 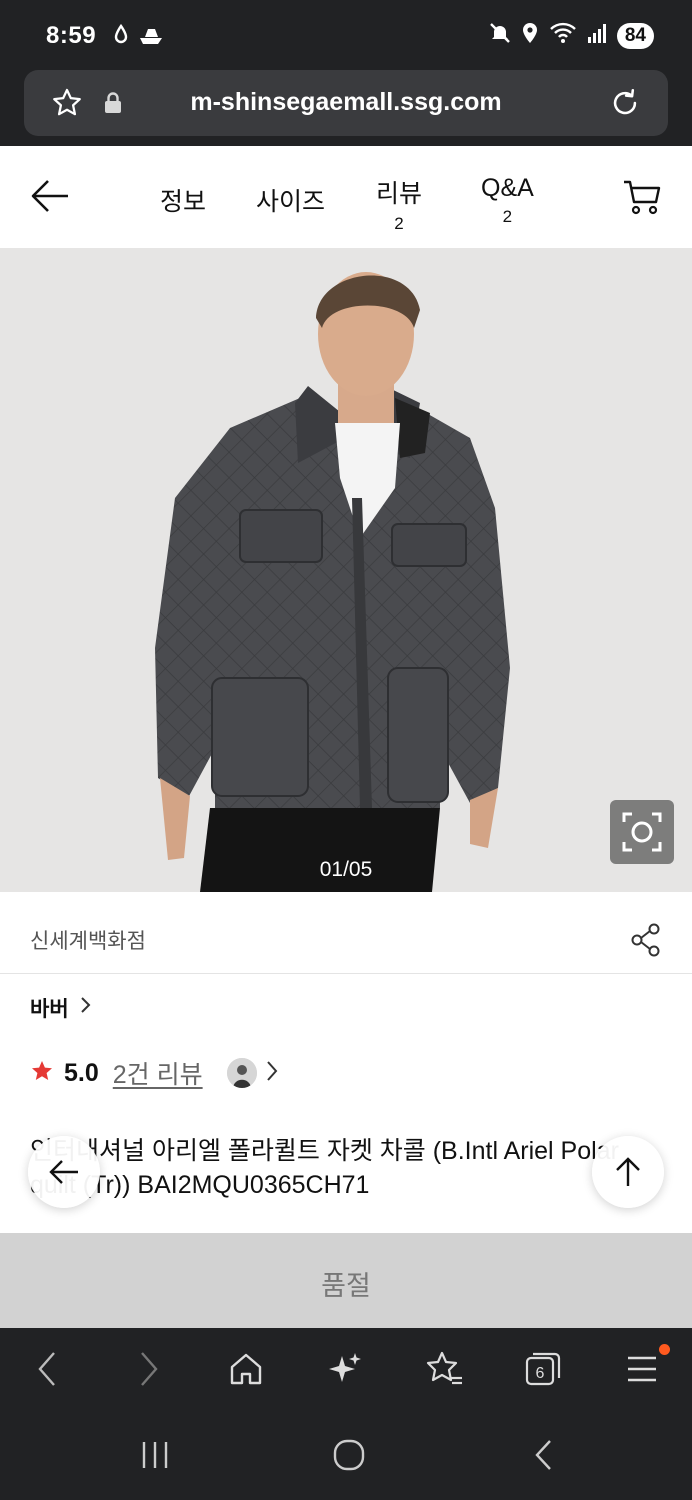 What do you see at coordinates (158, 1073) in the screenshot?
I see `review-count-link: 2건 리뷰` at bounding box center [158, 1073].